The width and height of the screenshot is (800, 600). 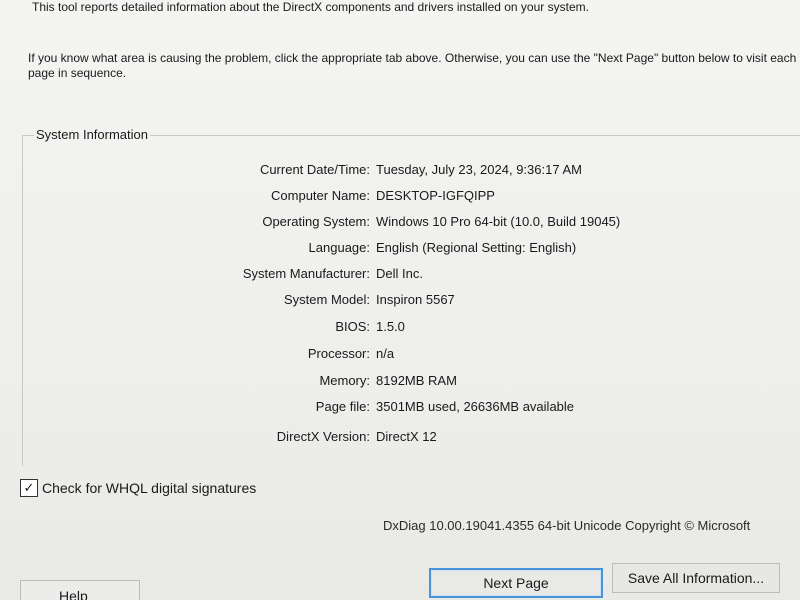 What do you see at coordinates (339, 247) in the screenshot?
I see `info-label: Language:` at bounding box center [339, 247].